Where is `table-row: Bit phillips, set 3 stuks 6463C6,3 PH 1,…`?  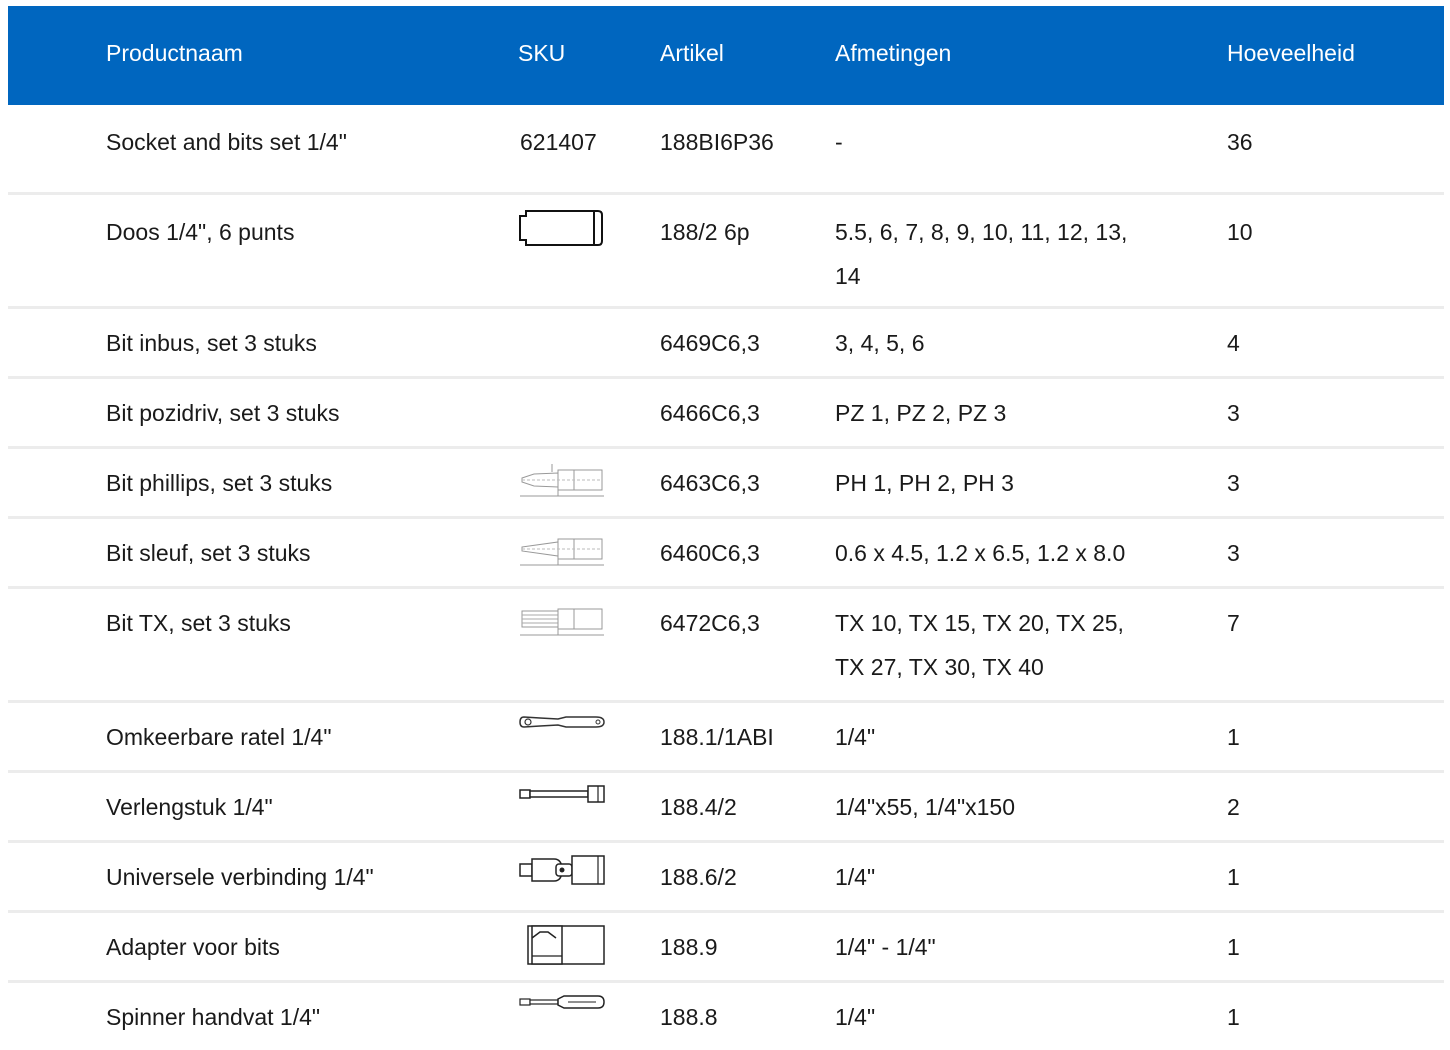
table-row: Bit phillips, set 3 stuks 6463C6,3 PH 1,… is located at coordinates (726, 484).